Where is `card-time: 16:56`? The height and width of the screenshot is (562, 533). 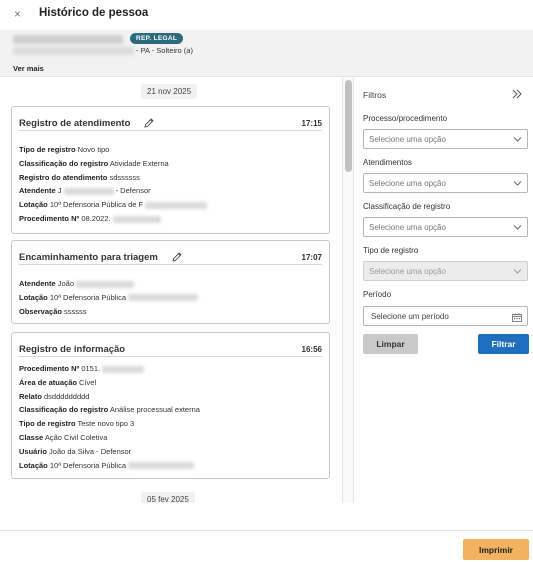
card-time: 16:56 is located at coordinates (311, 349).